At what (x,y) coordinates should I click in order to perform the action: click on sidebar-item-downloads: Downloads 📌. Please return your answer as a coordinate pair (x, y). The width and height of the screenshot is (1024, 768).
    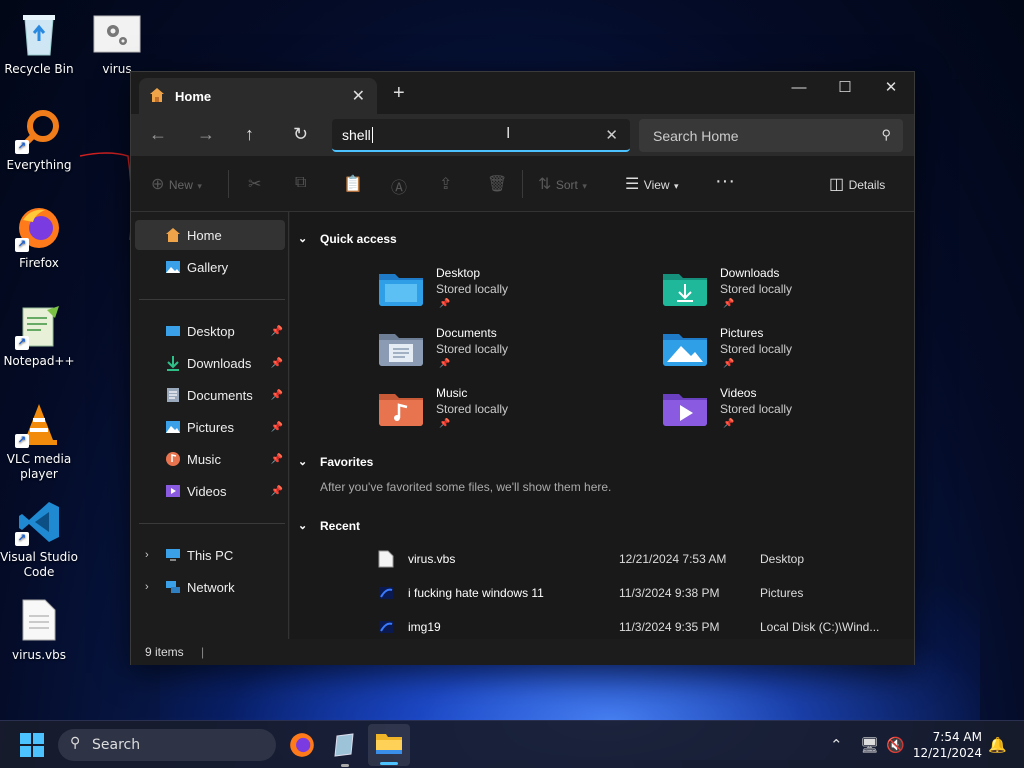
    Looking at the image, I should click on (210, 363).